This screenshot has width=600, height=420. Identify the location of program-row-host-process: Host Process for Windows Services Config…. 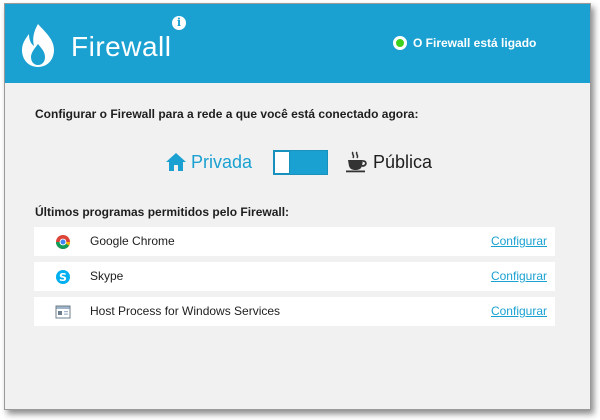
(294, 311).